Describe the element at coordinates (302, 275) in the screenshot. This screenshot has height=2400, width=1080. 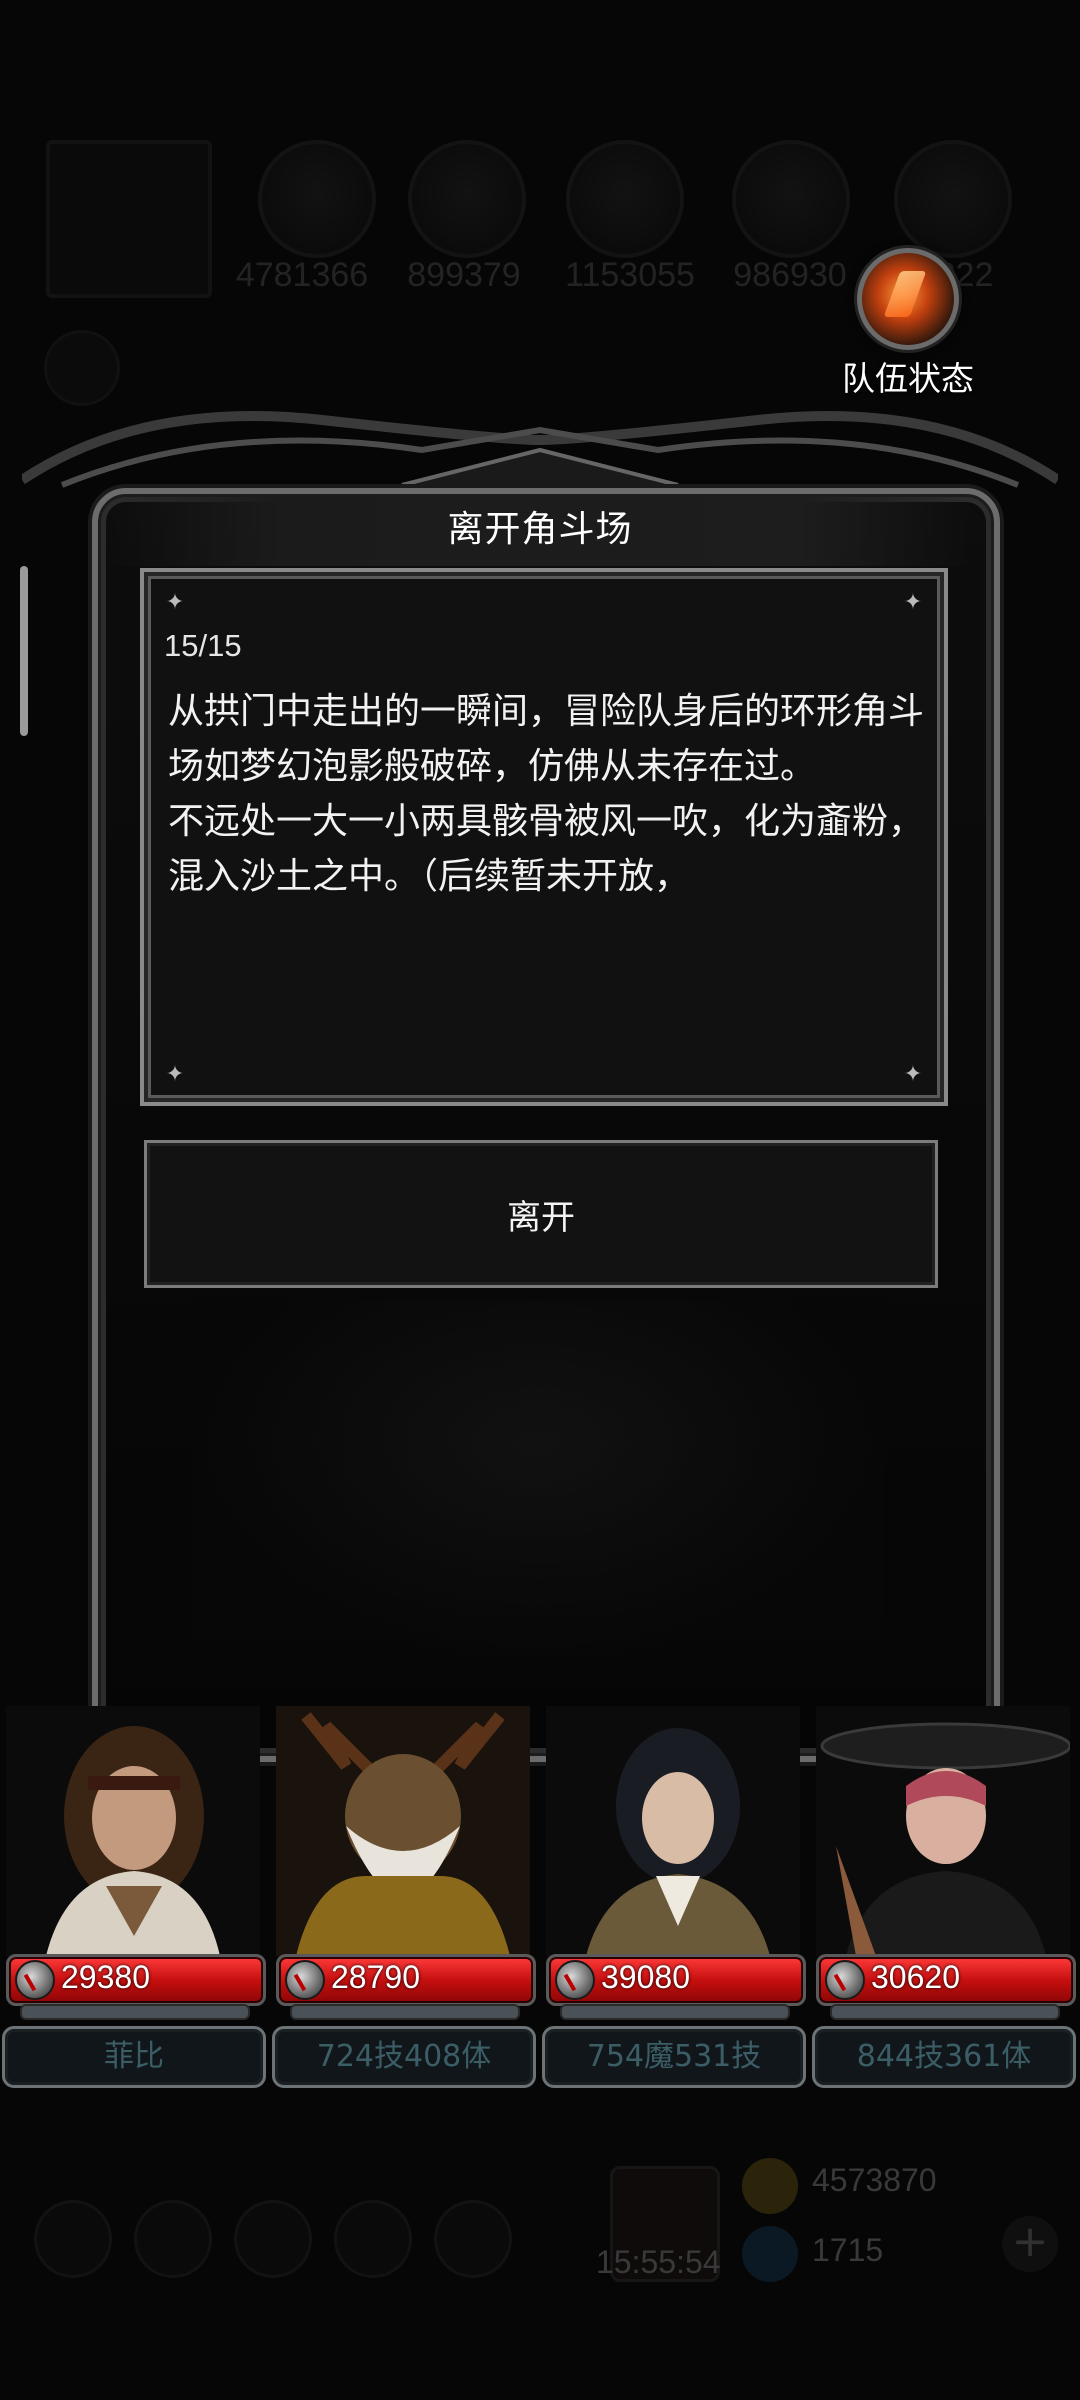
I see `resource-count: 4781366` at that location.